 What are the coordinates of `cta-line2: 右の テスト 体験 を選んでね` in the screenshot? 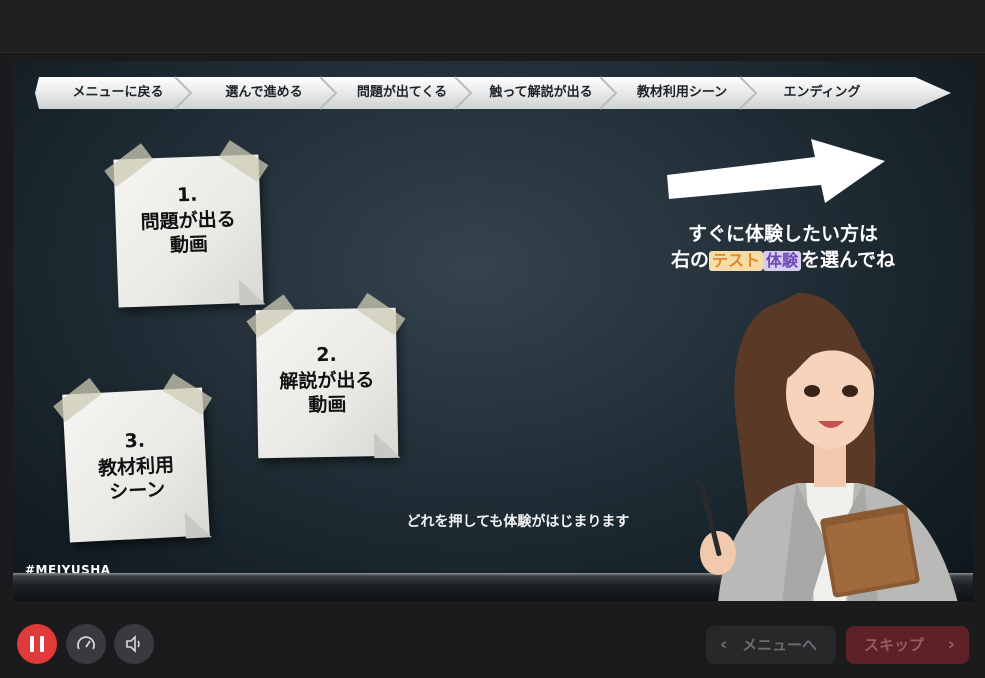 It's located at (783, 260).